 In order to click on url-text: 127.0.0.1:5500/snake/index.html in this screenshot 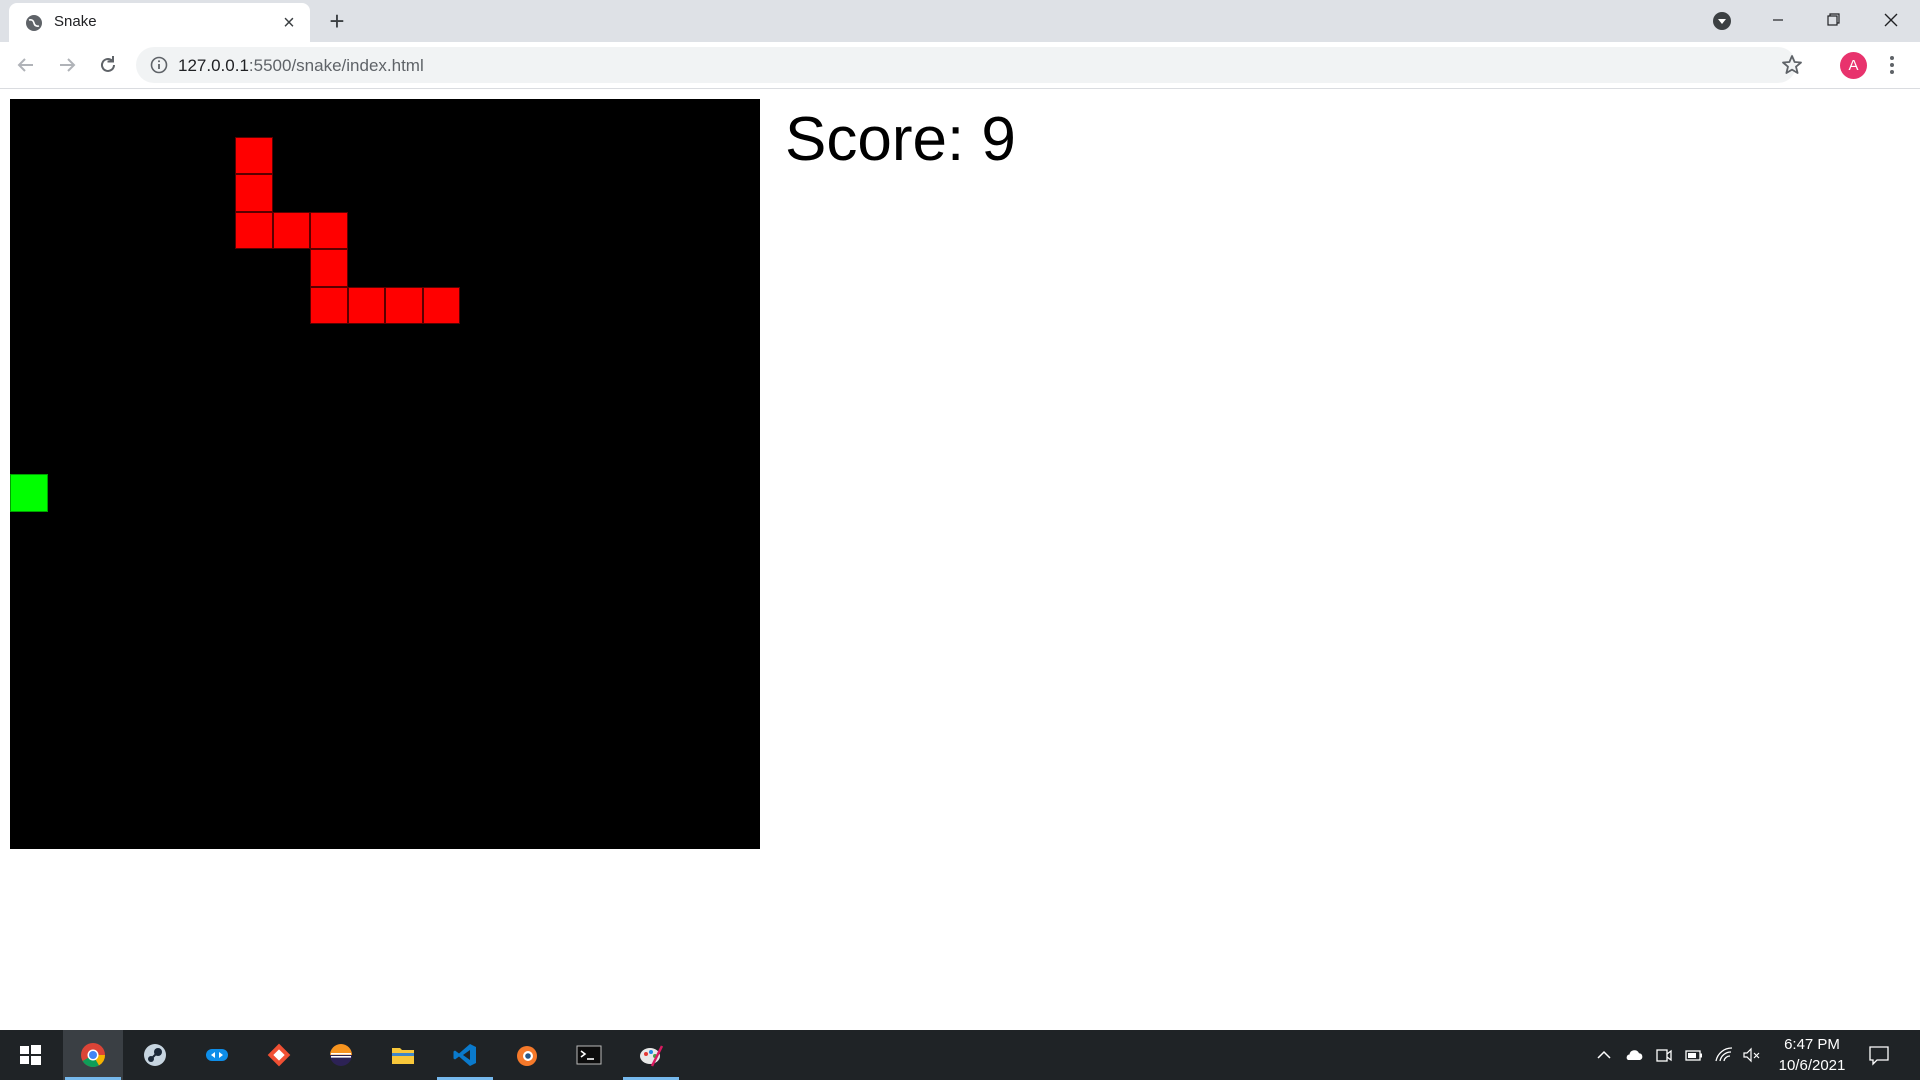, I will do `click(301, 66)`.